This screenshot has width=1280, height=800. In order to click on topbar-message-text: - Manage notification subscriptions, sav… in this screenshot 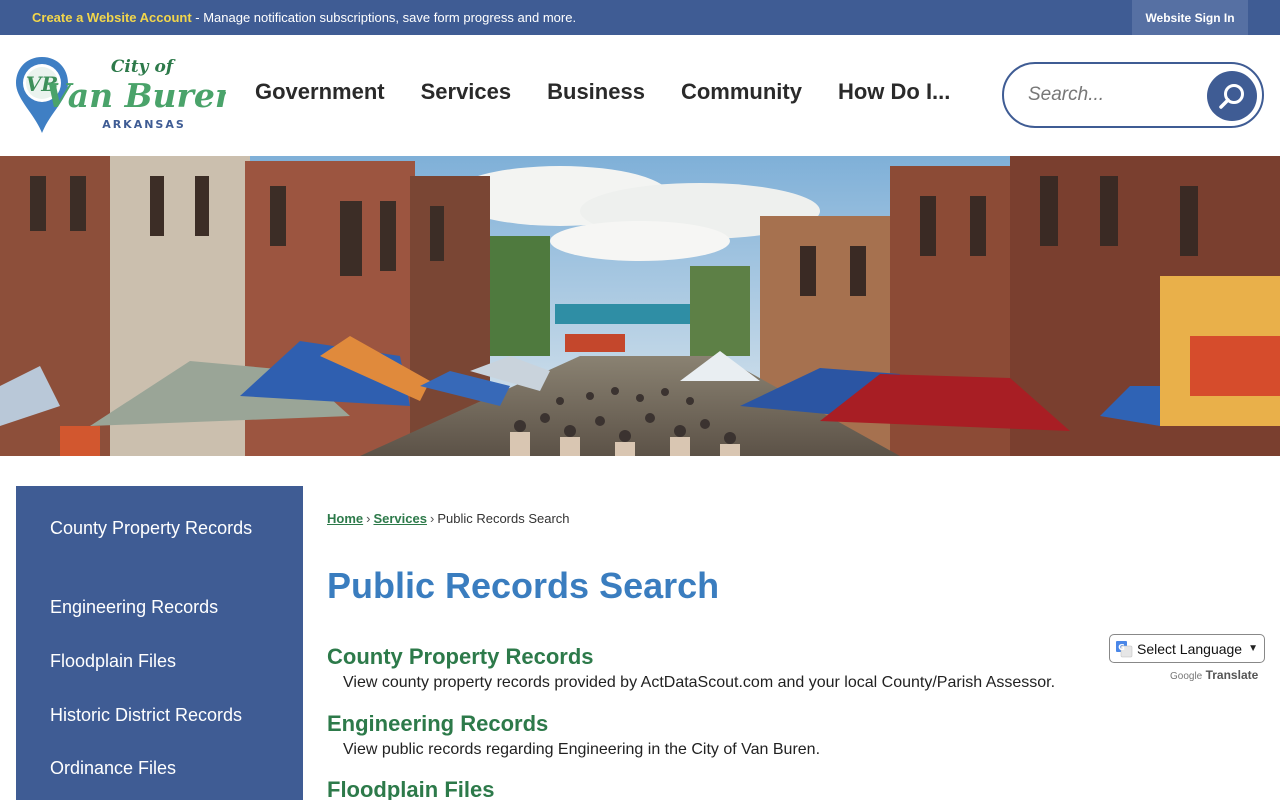, I will do `click(384, 17)`.